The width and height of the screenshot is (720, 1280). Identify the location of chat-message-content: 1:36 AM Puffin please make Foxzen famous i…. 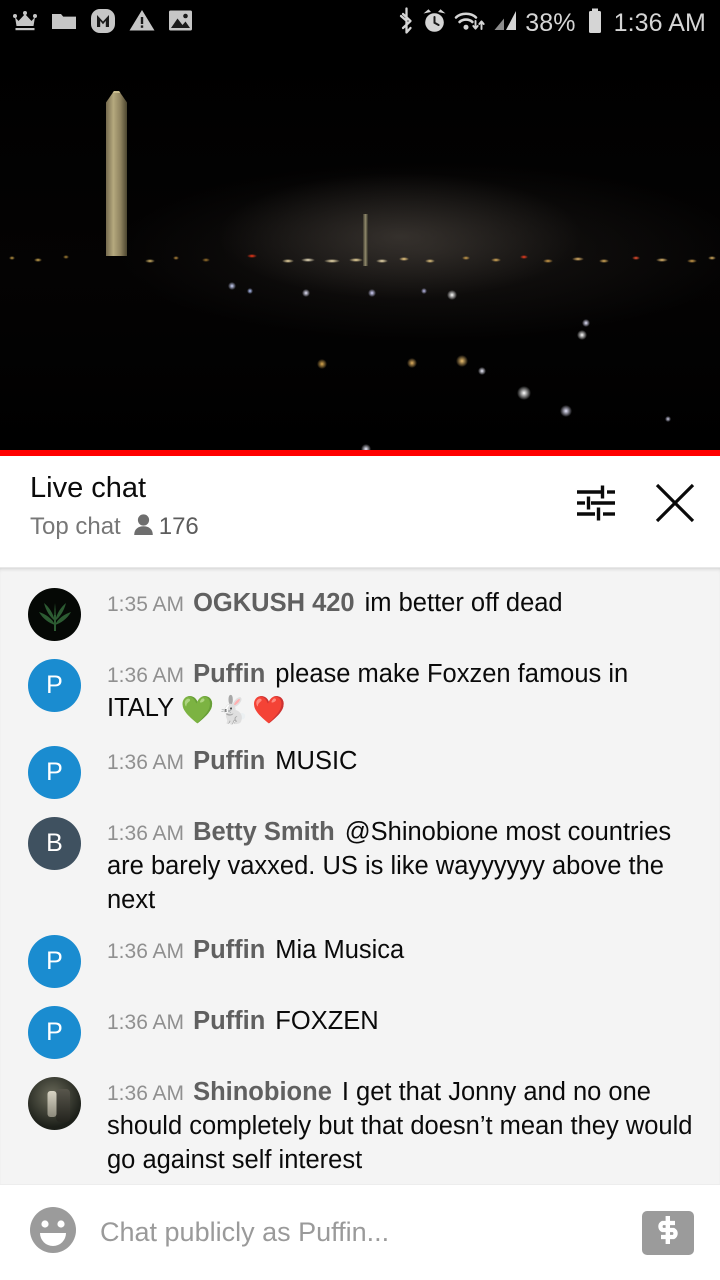
(389, 692).